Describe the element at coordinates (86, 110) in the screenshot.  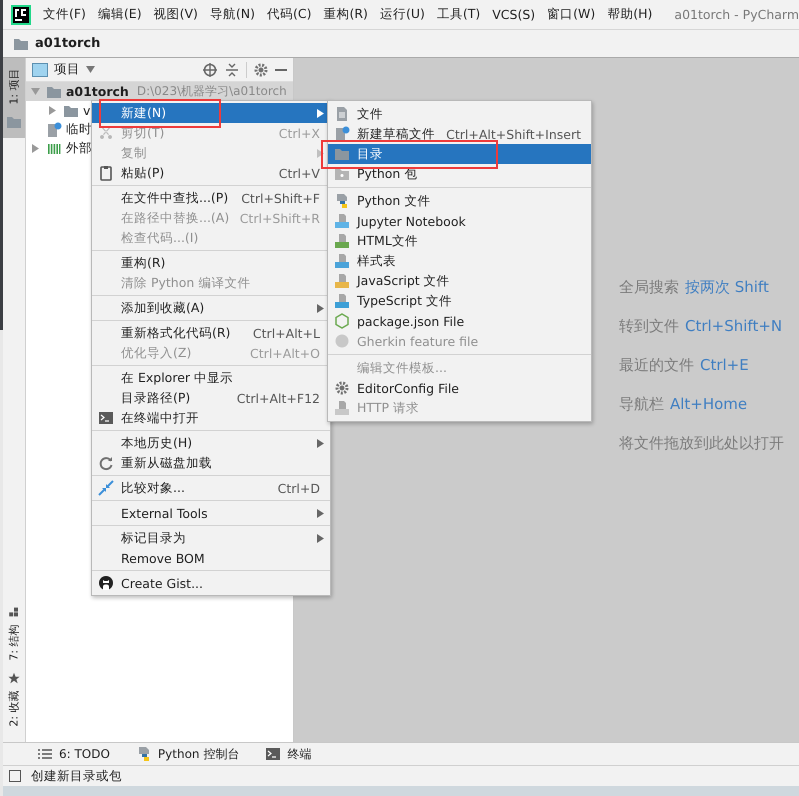
I see `tree-label: v` at that location.